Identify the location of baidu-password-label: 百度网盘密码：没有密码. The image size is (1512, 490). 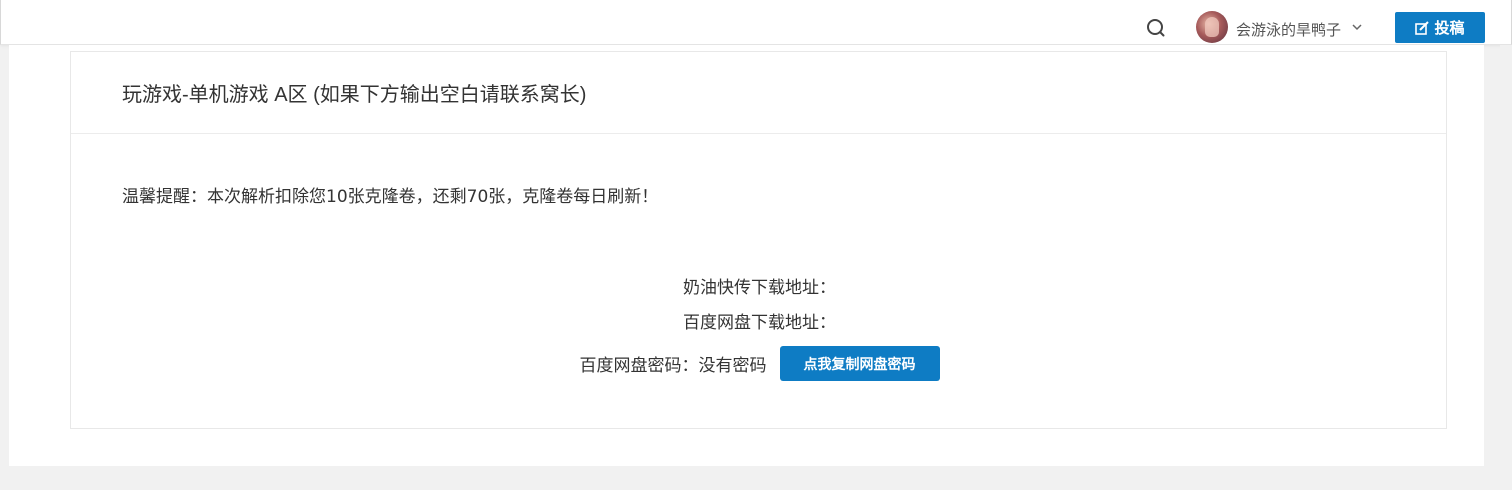
(673, 366).